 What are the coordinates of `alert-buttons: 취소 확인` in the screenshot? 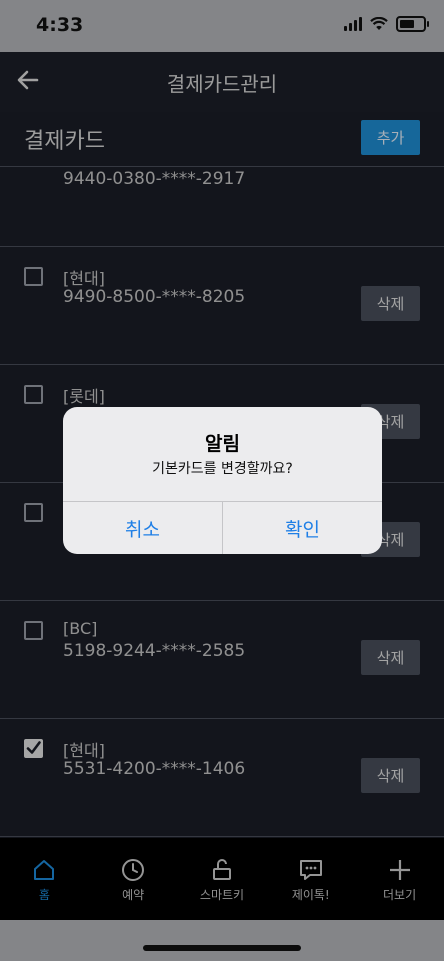 It's located at (222, 527).